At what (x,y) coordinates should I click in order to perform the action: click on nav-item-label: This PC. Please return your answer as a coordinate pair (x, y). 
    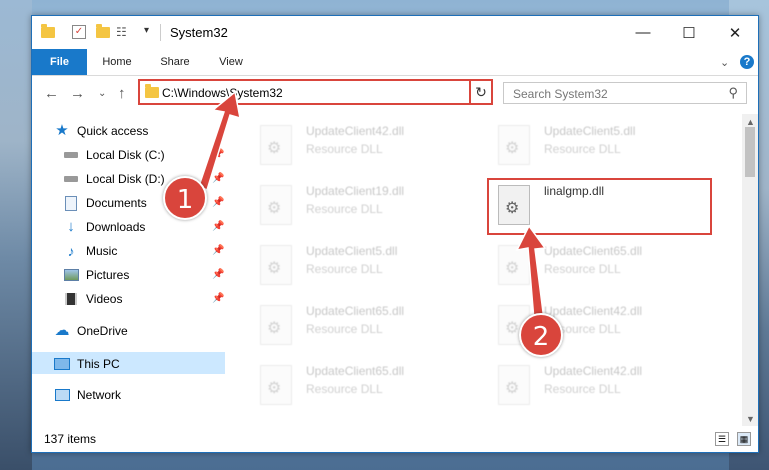
    Looking at the image, I should click on (98, 364).